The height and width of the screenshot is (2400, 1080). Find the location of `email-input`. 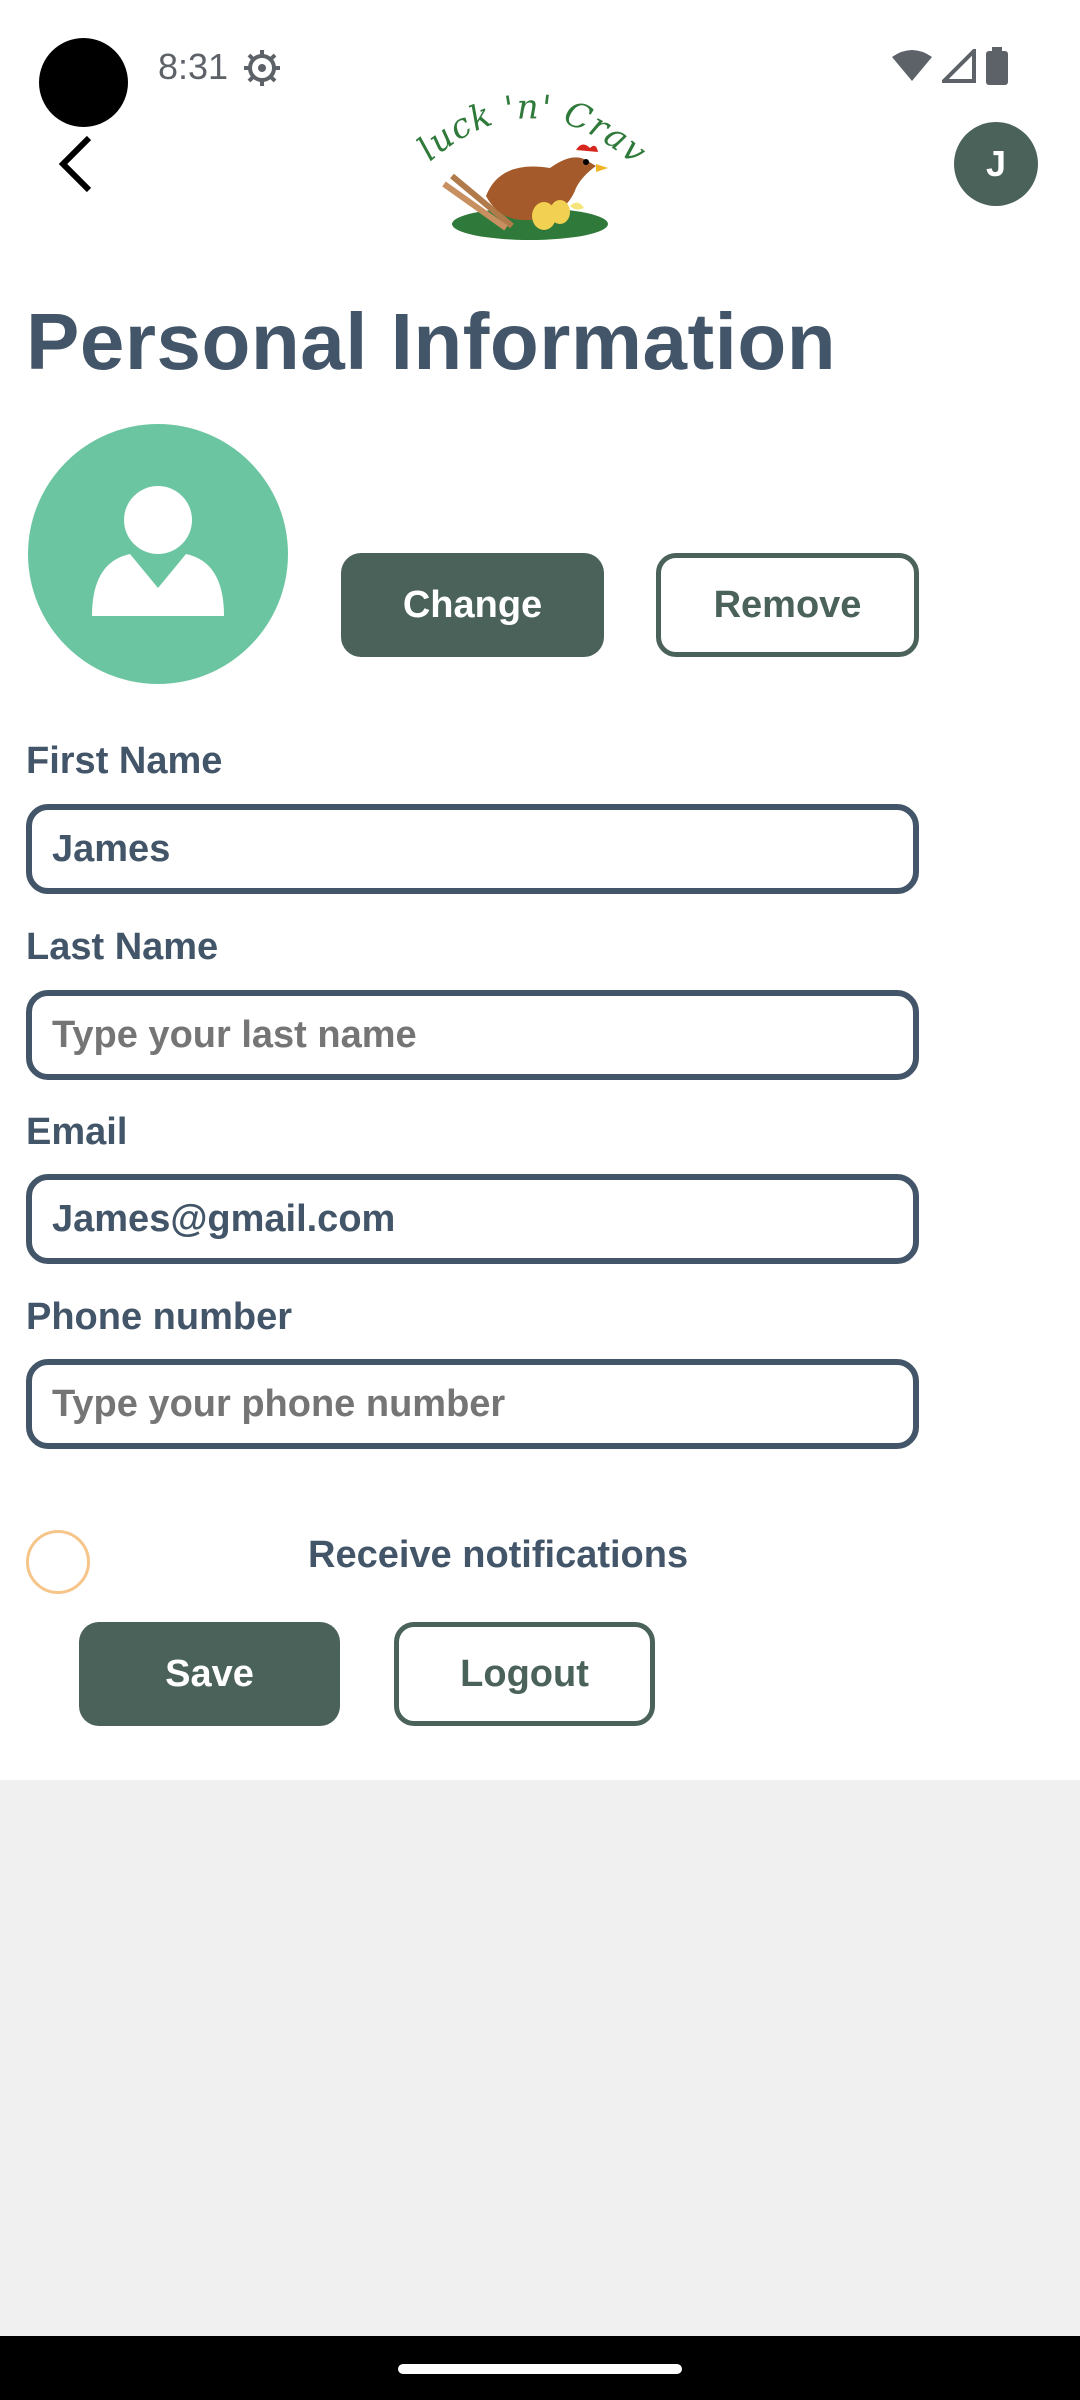

email-input is located at coordinates (472, 1219).